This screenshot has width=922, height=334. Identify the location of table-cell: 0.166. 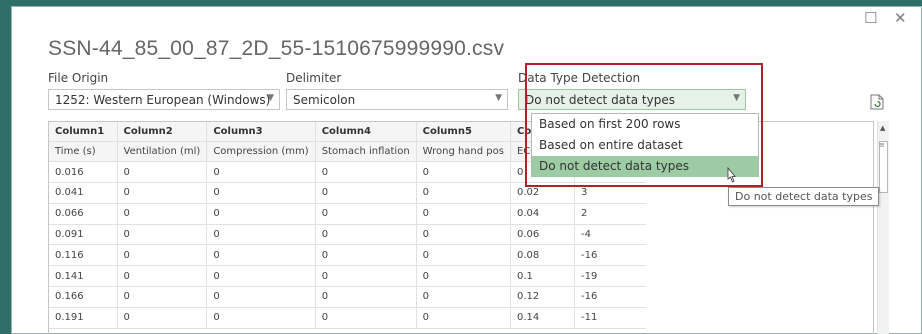
(83, 297).